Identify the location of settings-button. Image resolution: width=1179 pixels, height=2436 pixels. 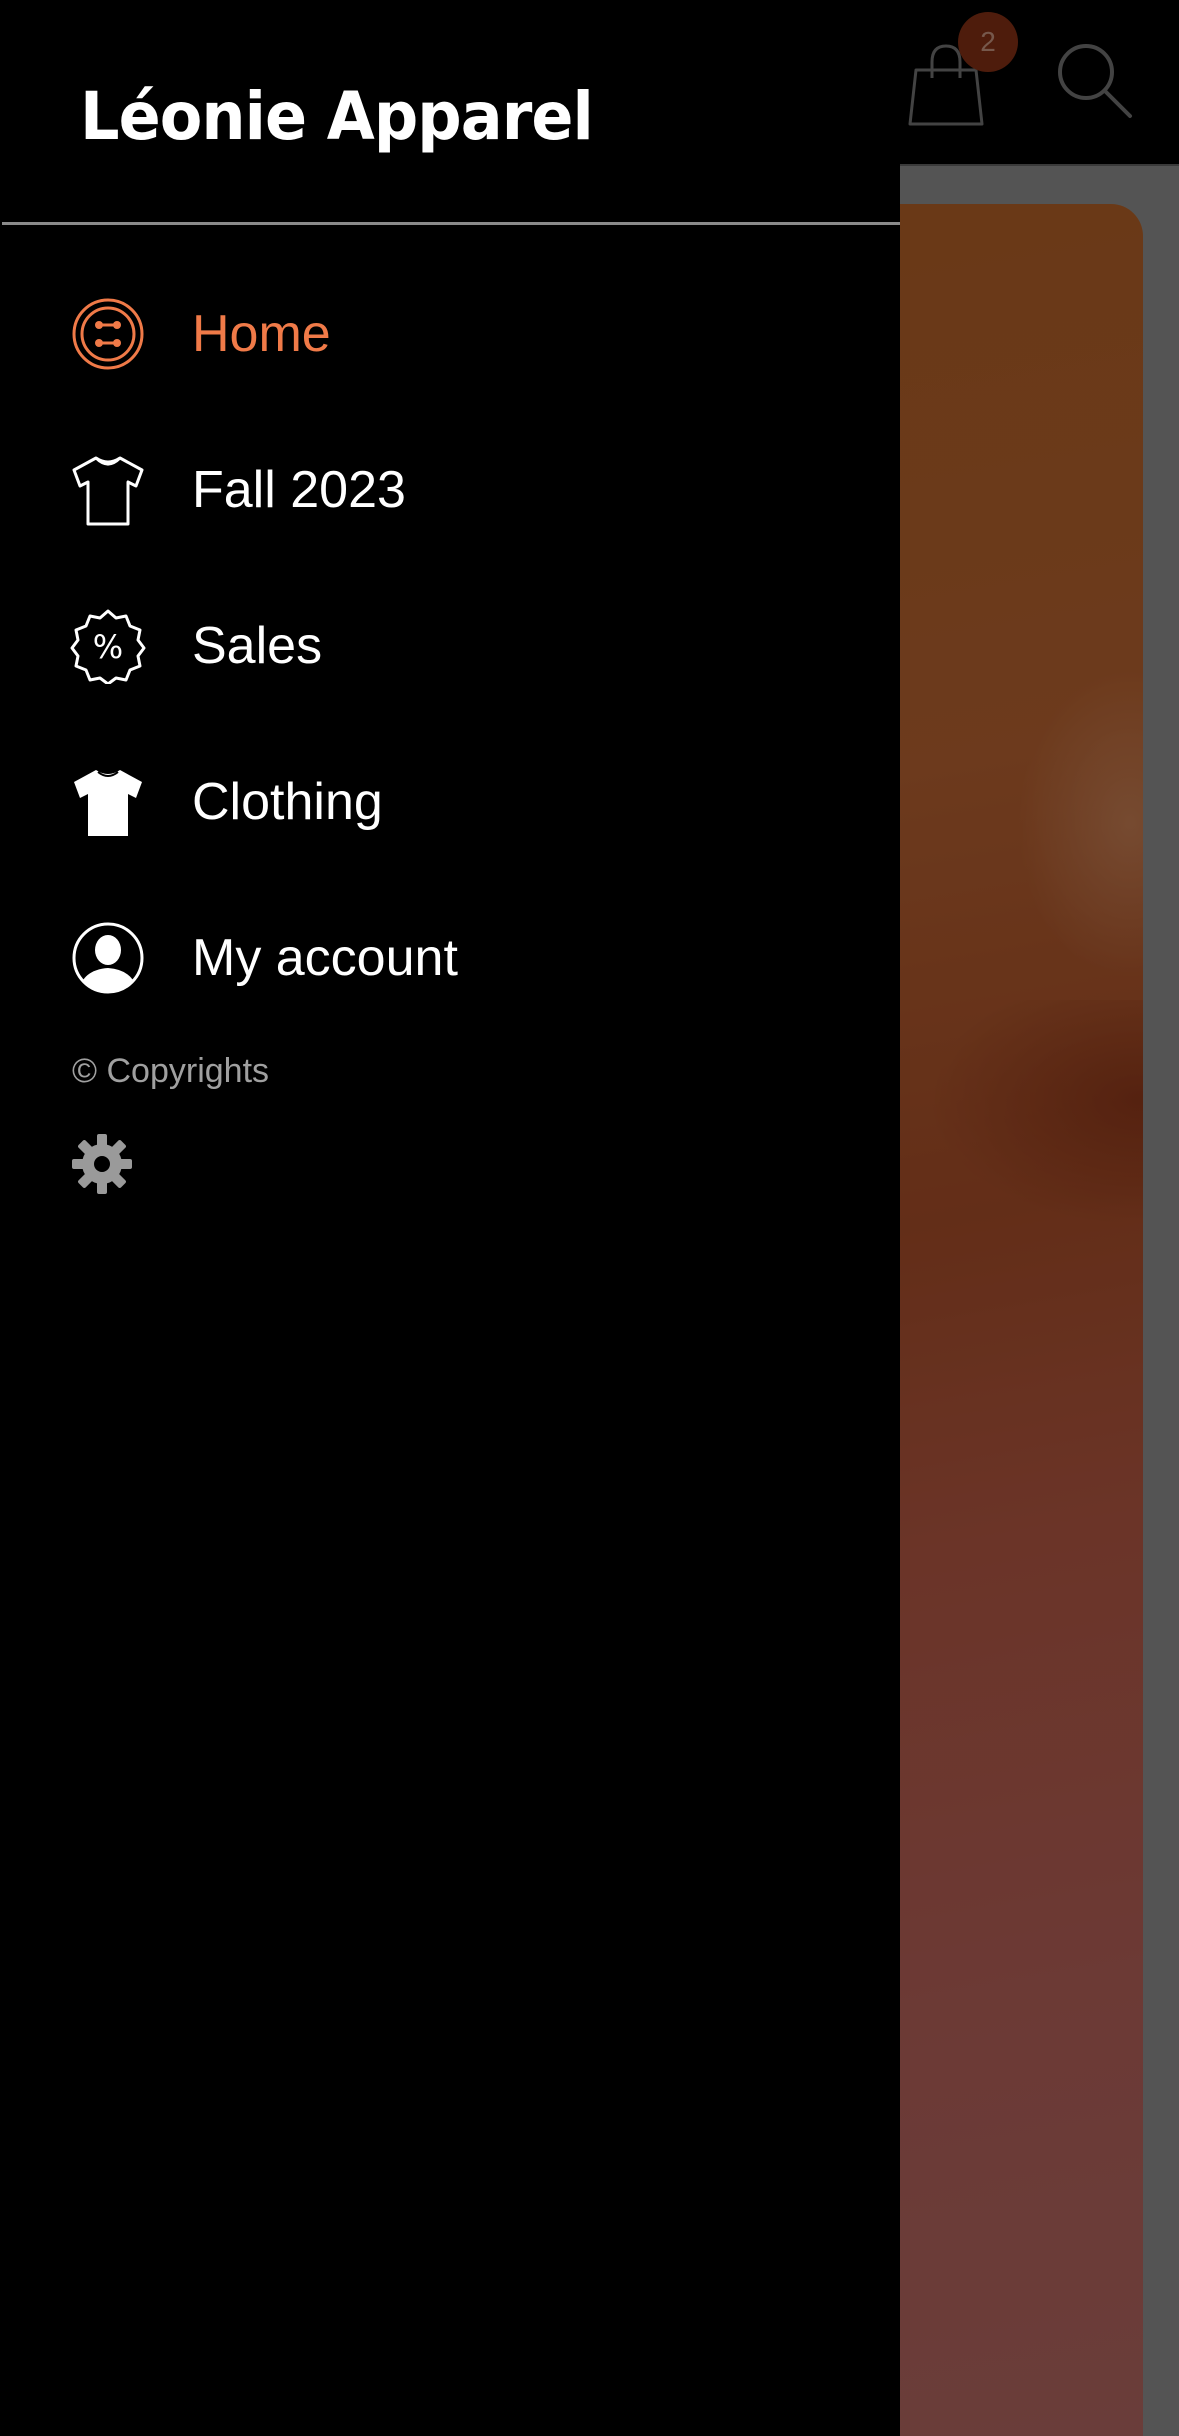
(102, 1164).